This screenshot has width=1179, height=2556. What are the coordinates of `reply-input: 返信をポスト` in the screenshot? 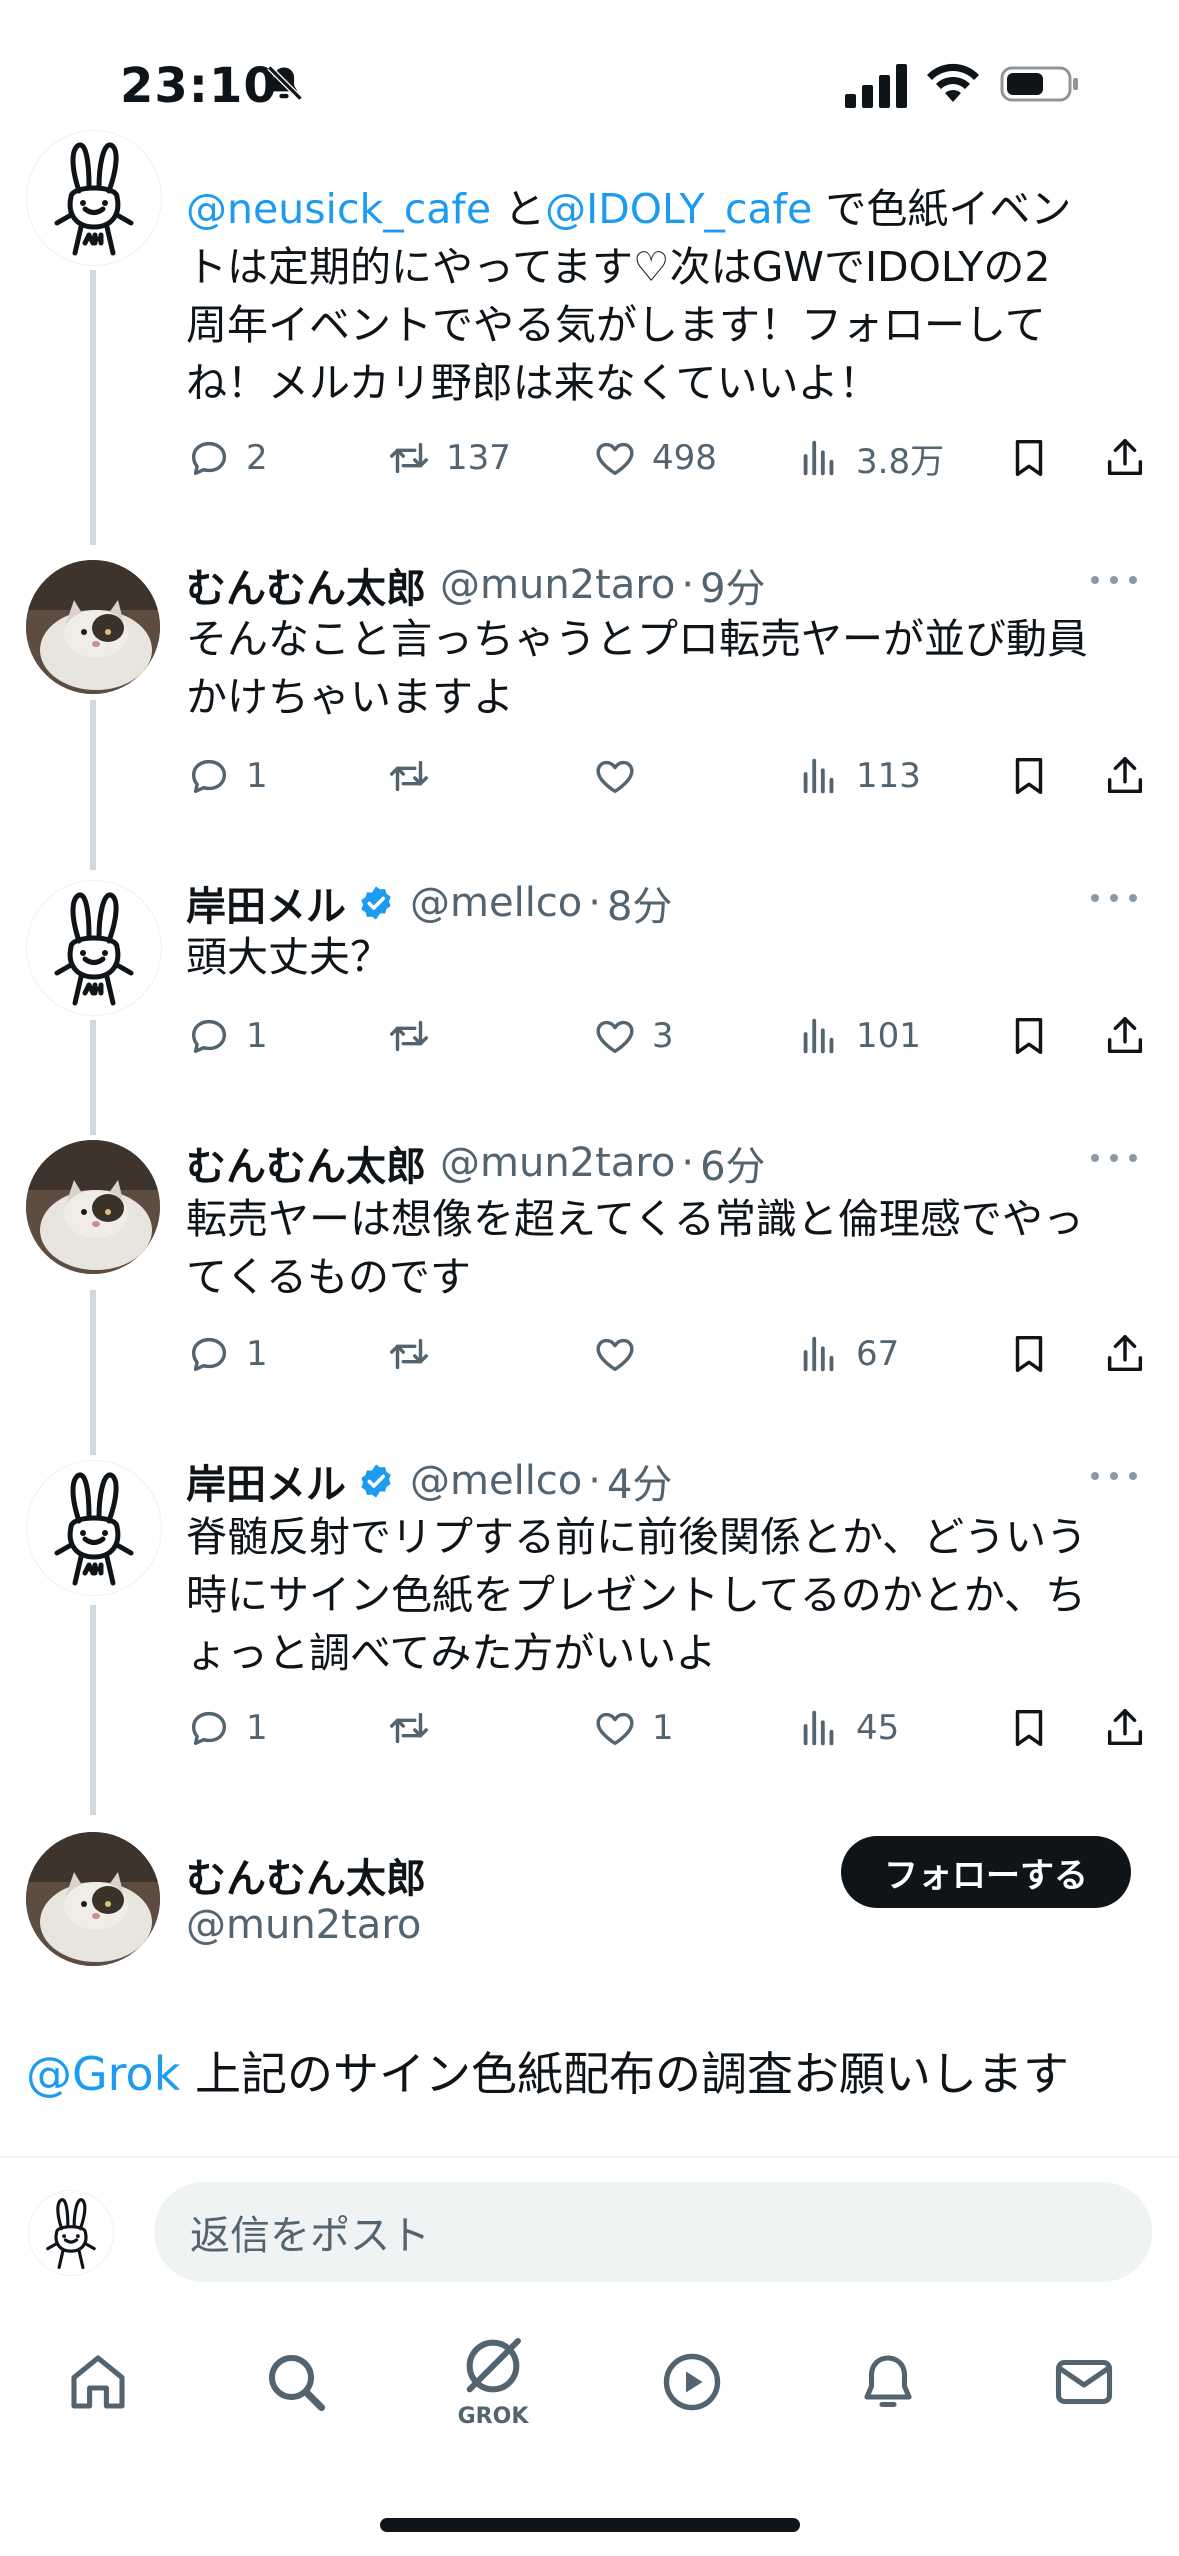 It's located at (653, 2232).